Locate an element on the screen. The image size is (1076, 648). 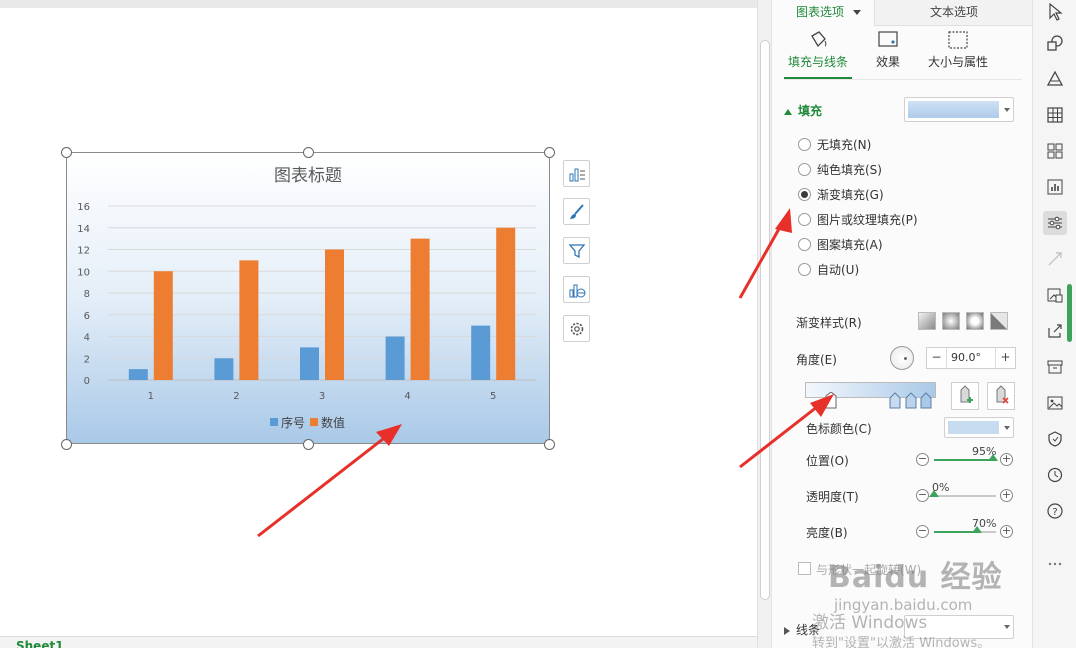
tab-chart-options: 图表选项 is located at coordinates (829, 13).